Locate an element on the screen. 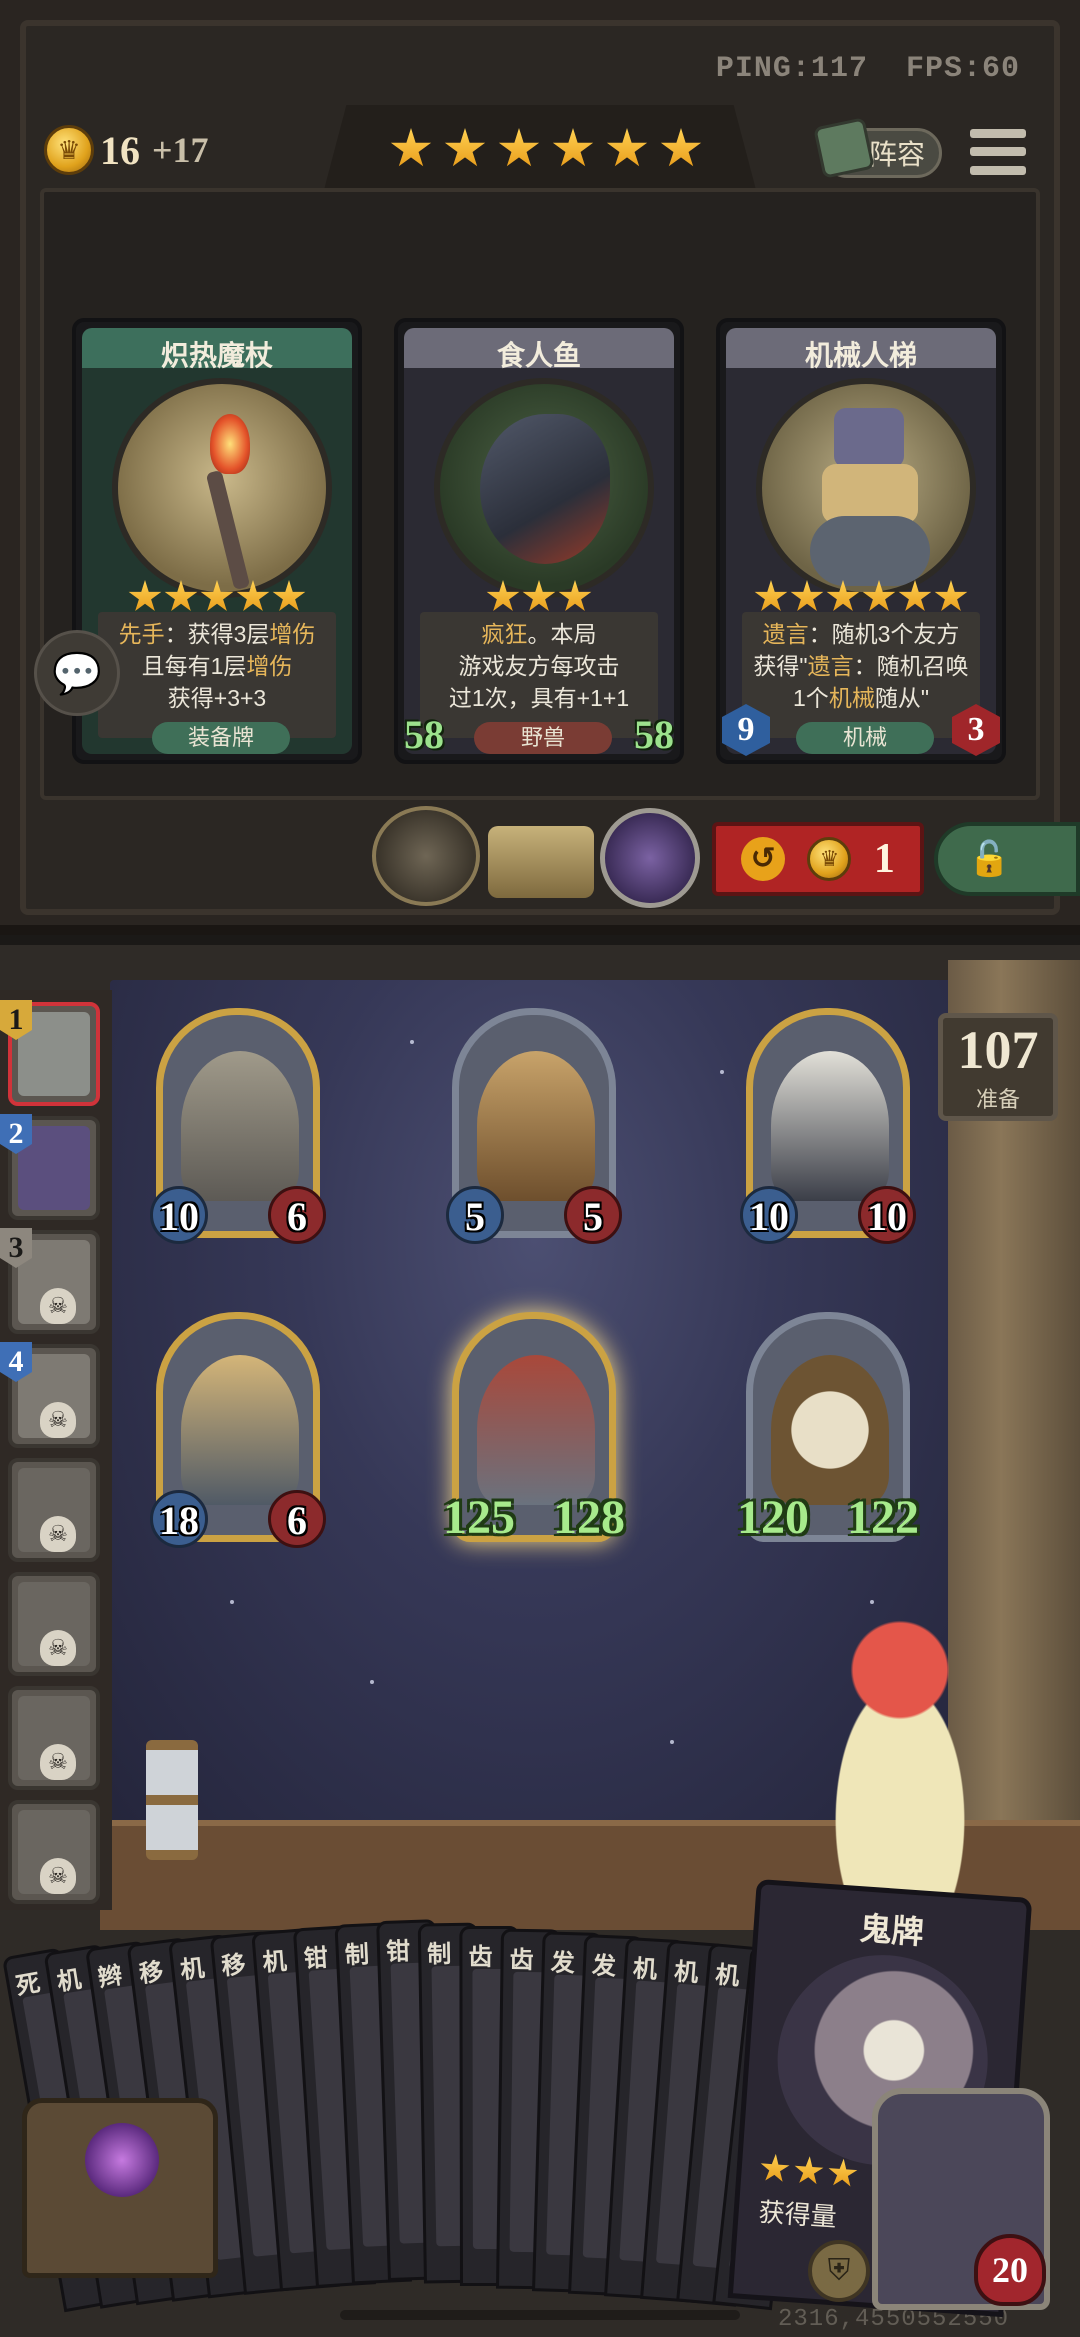 The height and width of the screenshot is (2337, 1080). lock-shop-button: 🔓 is located at coordinates (1007, 859).